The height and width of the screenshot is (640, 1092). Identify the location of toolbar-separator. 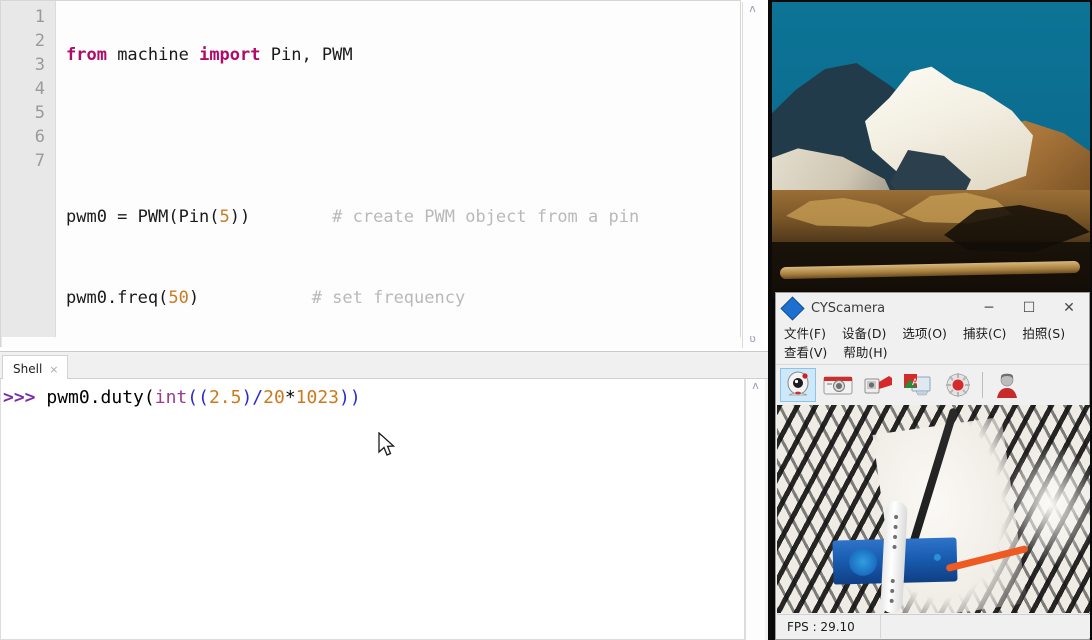
(982, 384).